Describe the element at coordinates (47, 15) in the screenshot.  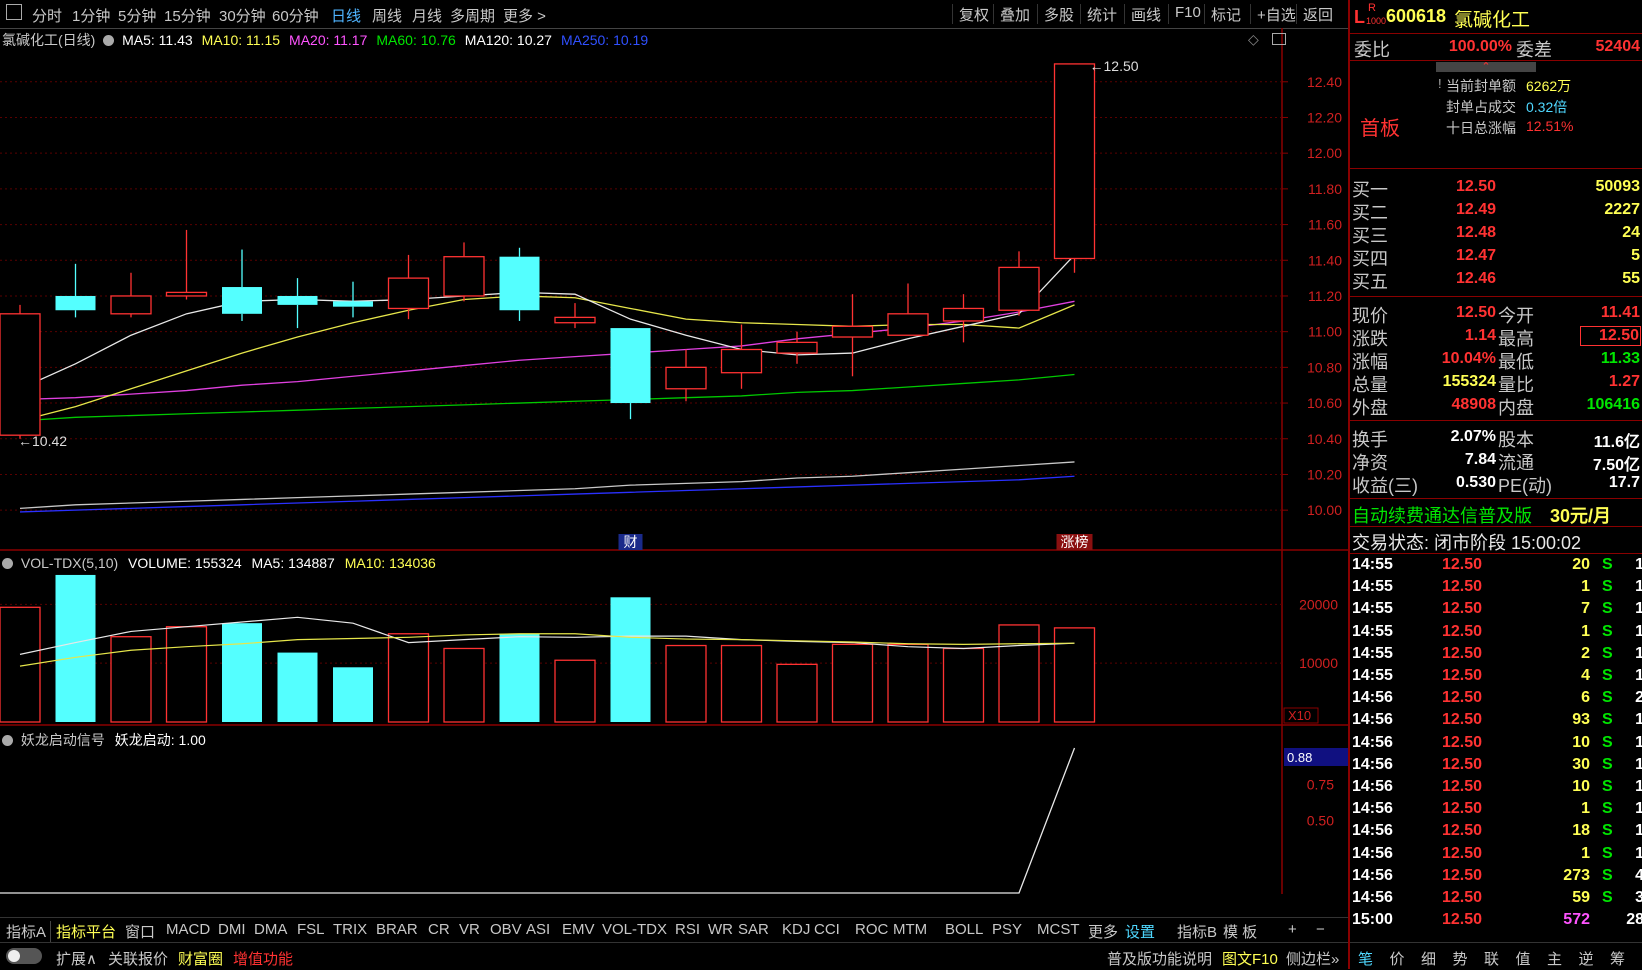
I see `period-tab-0: 分时` at that location.